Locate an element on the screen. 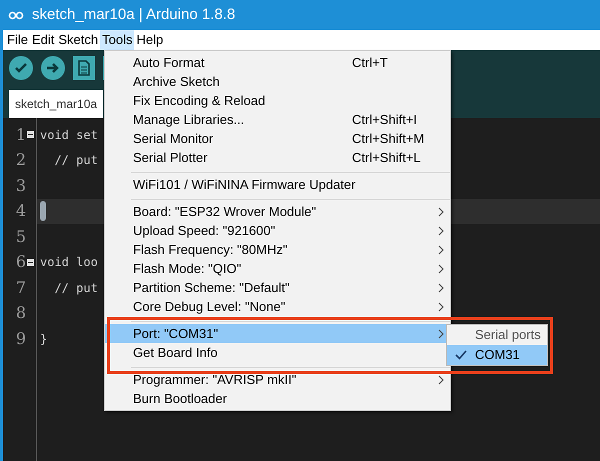 This screenshot has height=461, width=600. menu-bar-item: Edit is located at coordinates (43, 40).